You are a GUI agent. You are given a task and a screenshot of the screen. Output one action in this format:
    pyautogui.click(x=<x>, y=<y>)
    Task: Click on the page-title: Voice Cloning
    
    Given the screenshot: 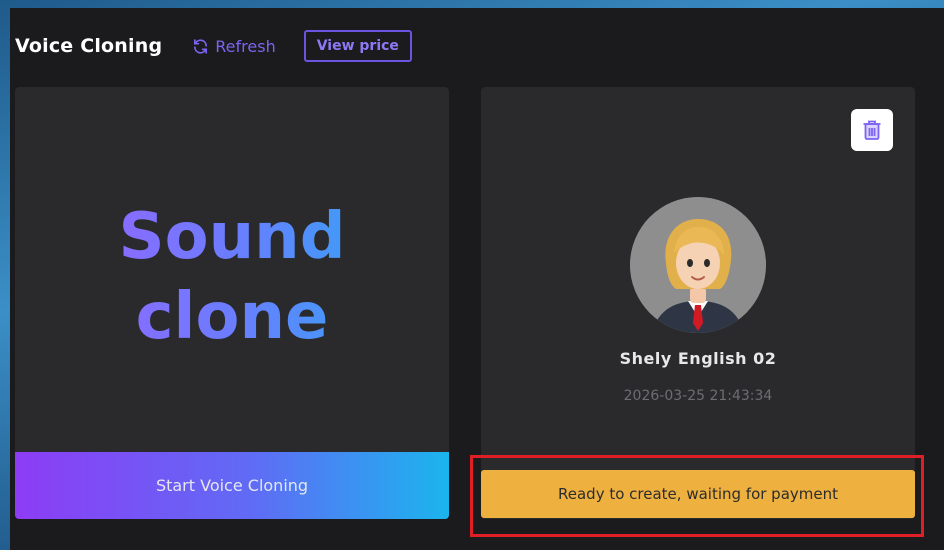 What is the action you would take?
    pyautogui.click(x=89, y=46)
    